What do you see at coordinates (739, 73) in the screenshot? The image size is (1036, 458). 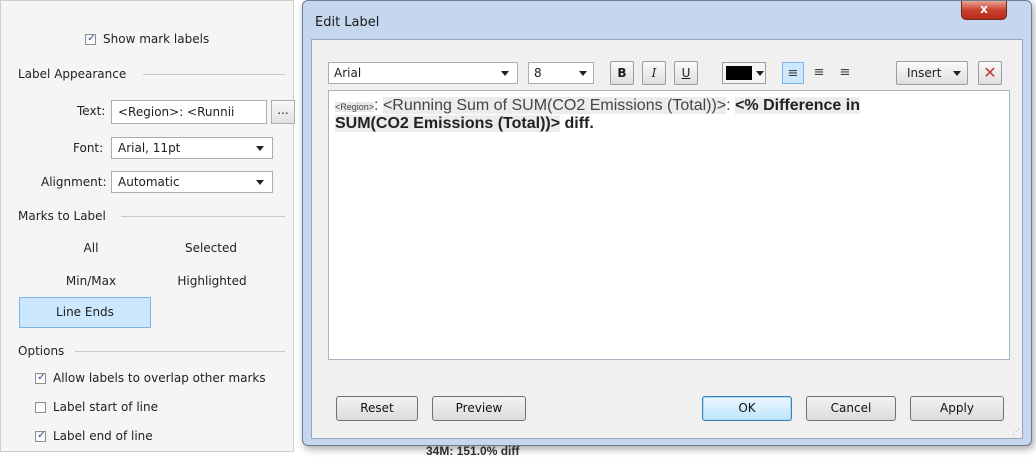 I see `color-swatch` at bounding box center [739, 73].